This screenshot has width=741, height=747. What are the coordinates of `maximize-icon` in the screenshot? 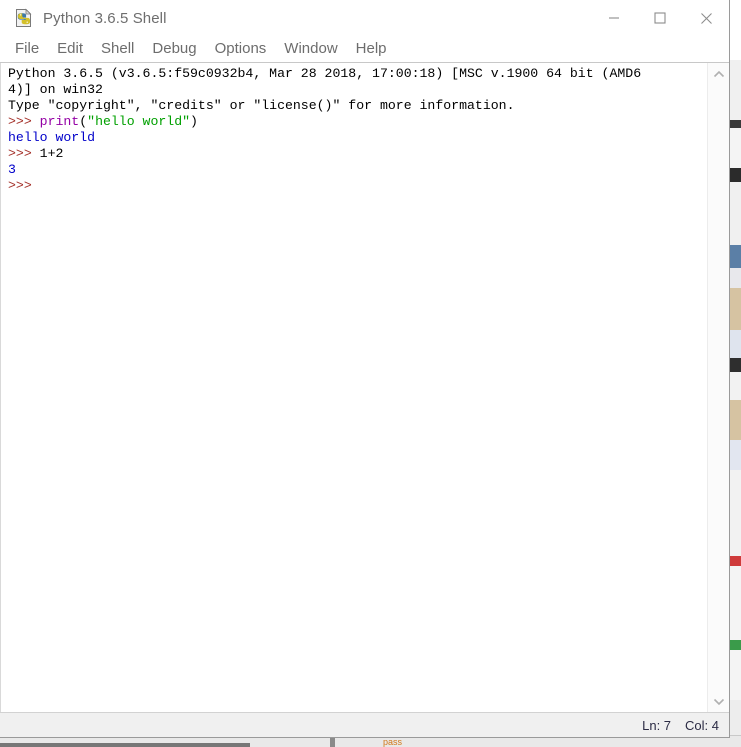 It's located at (660, 18).